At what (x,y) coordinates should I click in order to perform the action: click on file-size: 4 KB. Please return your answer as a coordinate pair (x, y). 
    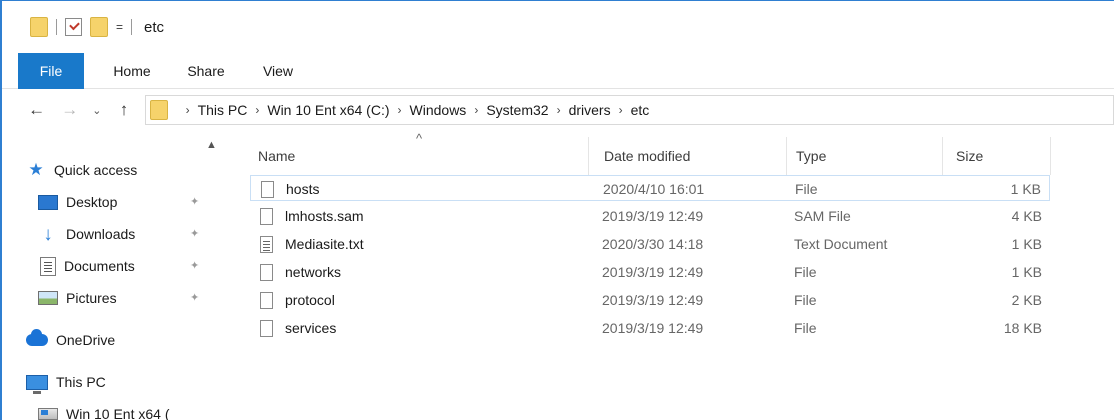
    Looking at the image, I should click on (1026, 216).